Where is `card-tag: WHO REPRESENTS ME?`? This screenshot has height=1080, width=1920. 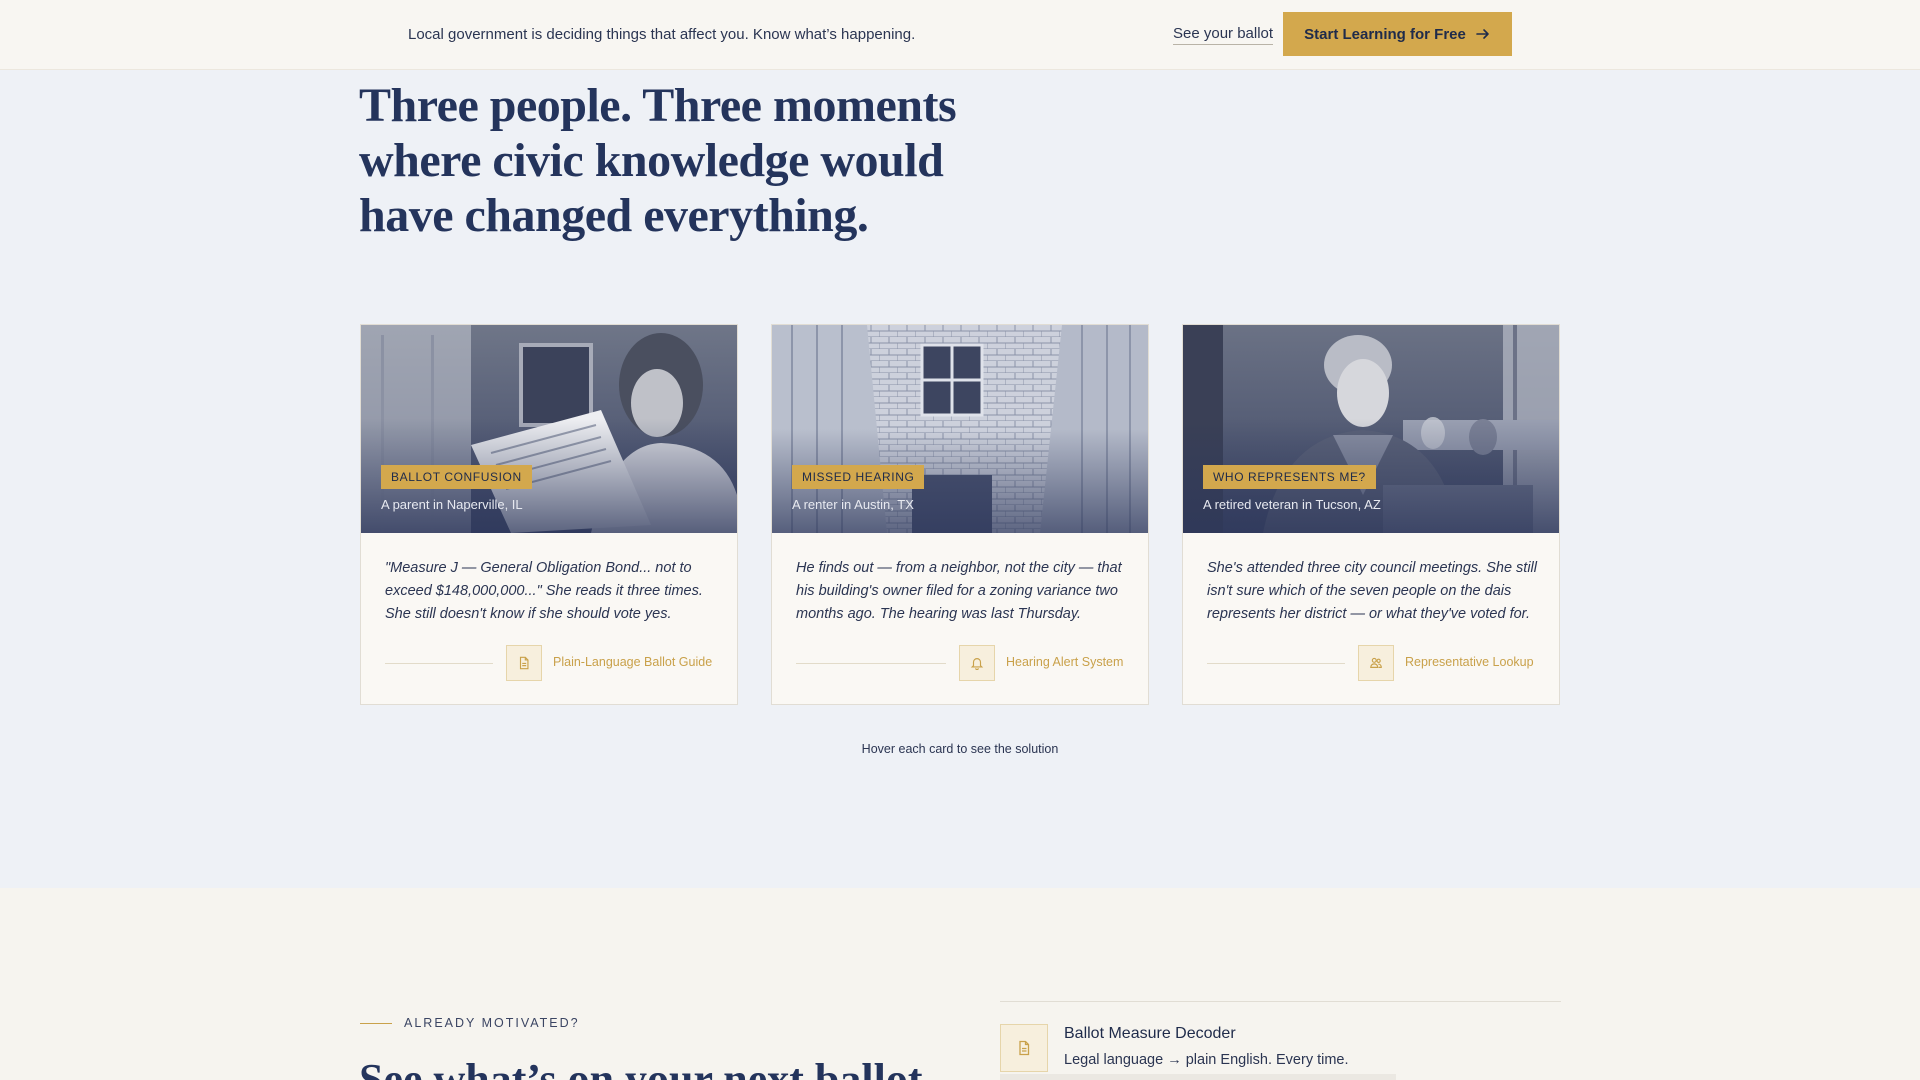 card-tag: WHO REPRESENTS ME? is located at coordinates (1289, 477).